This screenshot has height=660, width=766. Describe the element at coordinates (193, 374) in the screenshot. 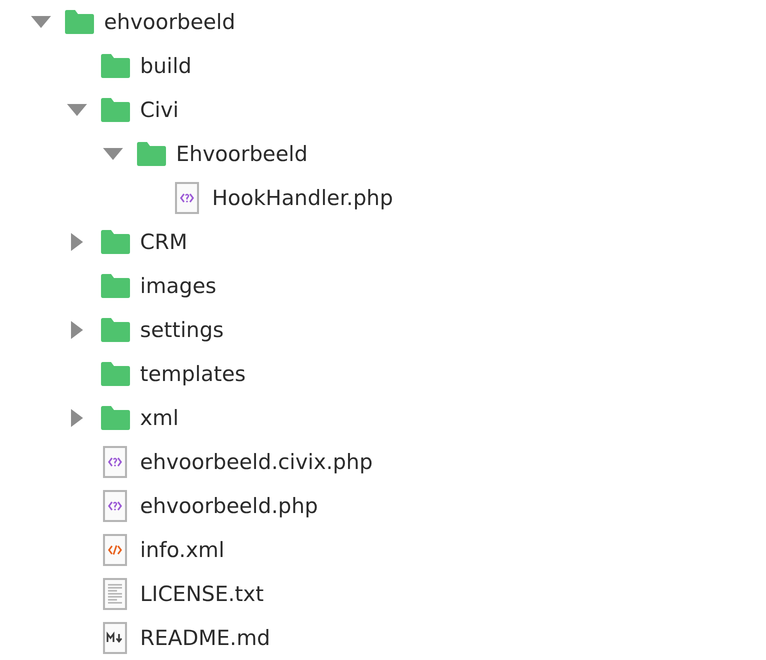

I see `folder-name: templates` at that location.